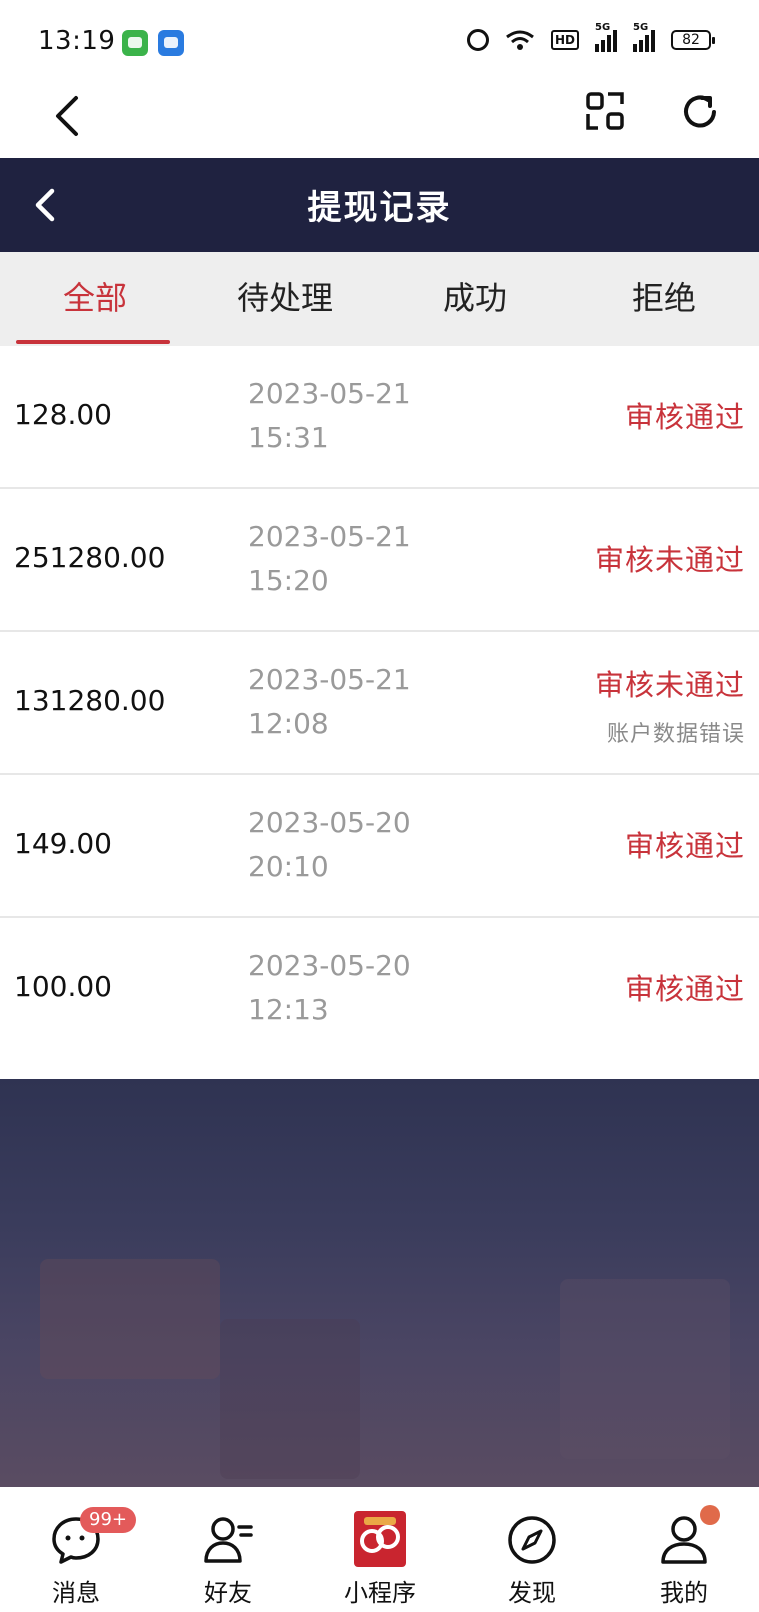 This screenshot has width=759, height=1612. I want to click on record-amount: 131280.00, so click(90, 700).